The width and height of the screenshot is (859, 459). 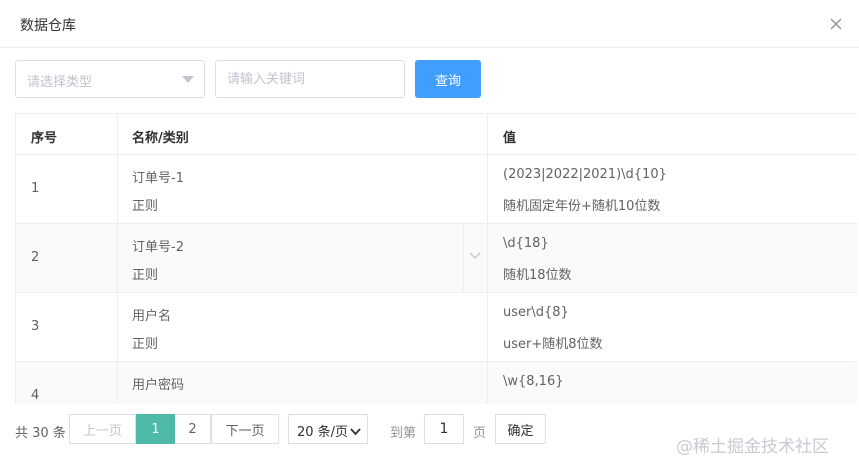 I want to click on close-icon, so click(x=836, y=24).